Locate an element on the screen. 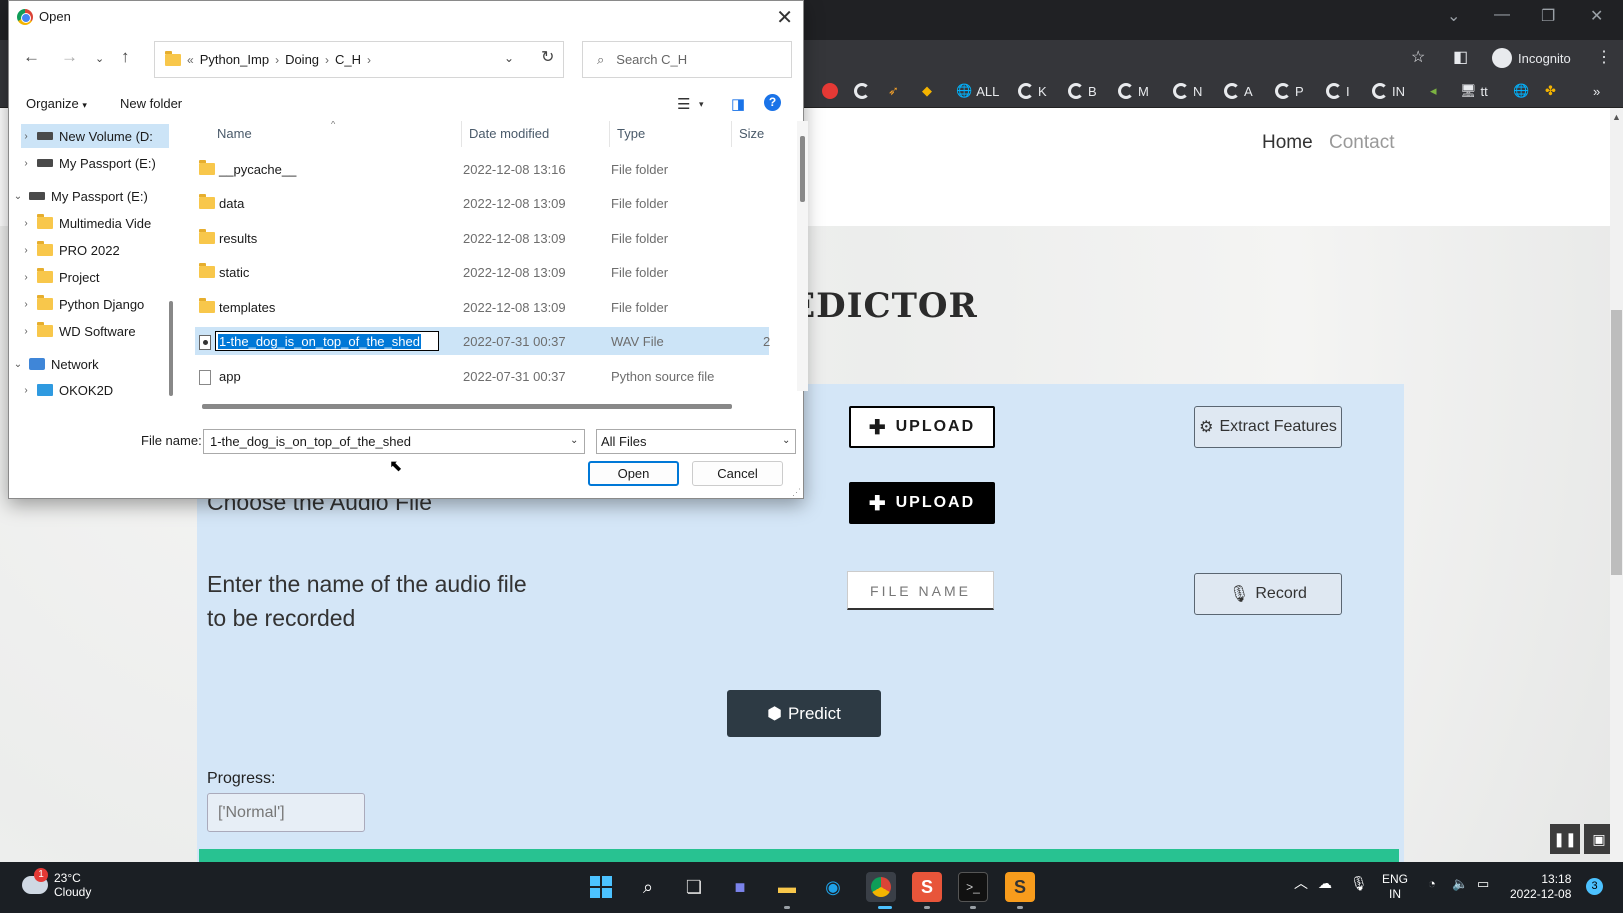 This screenshot has height=913, width=1623. column-header-date: Date modified is located at coordinates (509, 133).